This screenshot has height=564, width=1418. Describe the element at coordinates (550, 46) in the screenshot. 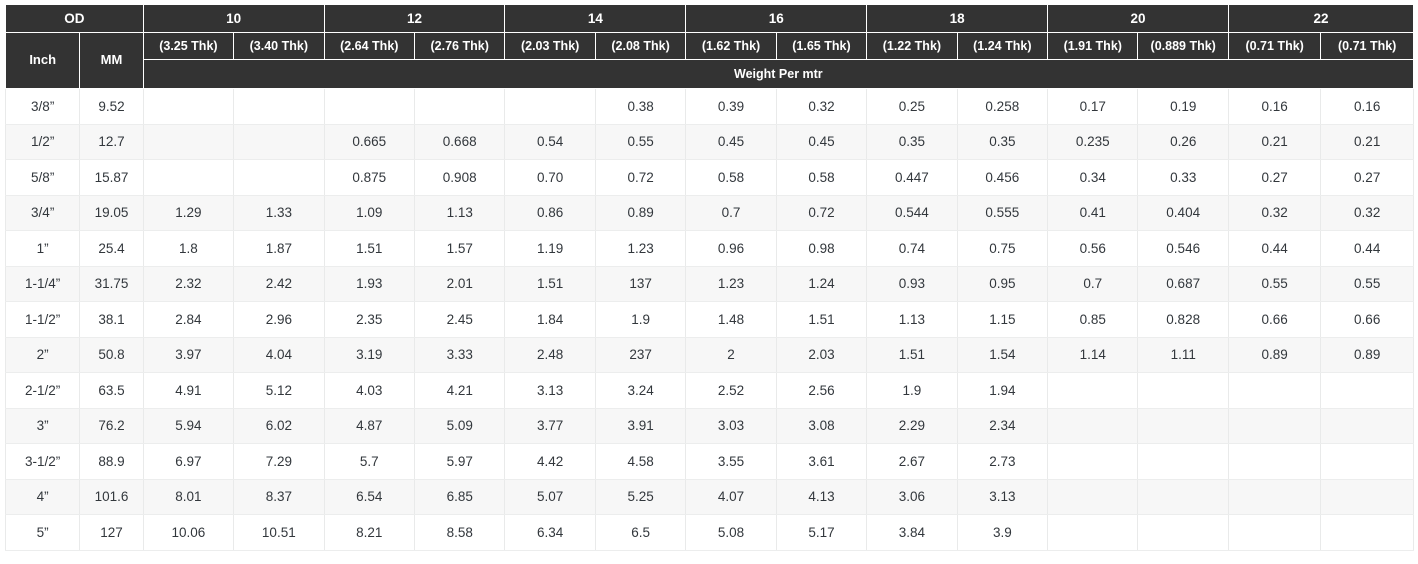

I see `header-thickness-2-03: (2.03 Thk)` at that location.